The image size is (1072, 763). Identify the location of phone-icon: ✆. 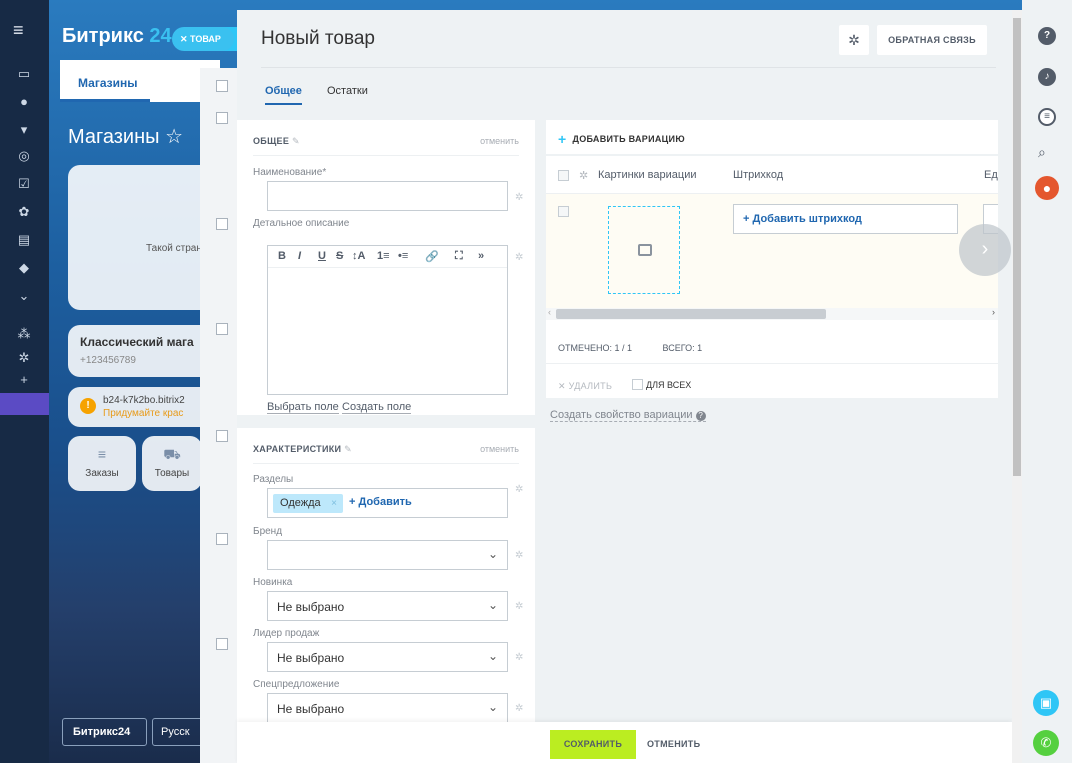
(1046, 743).